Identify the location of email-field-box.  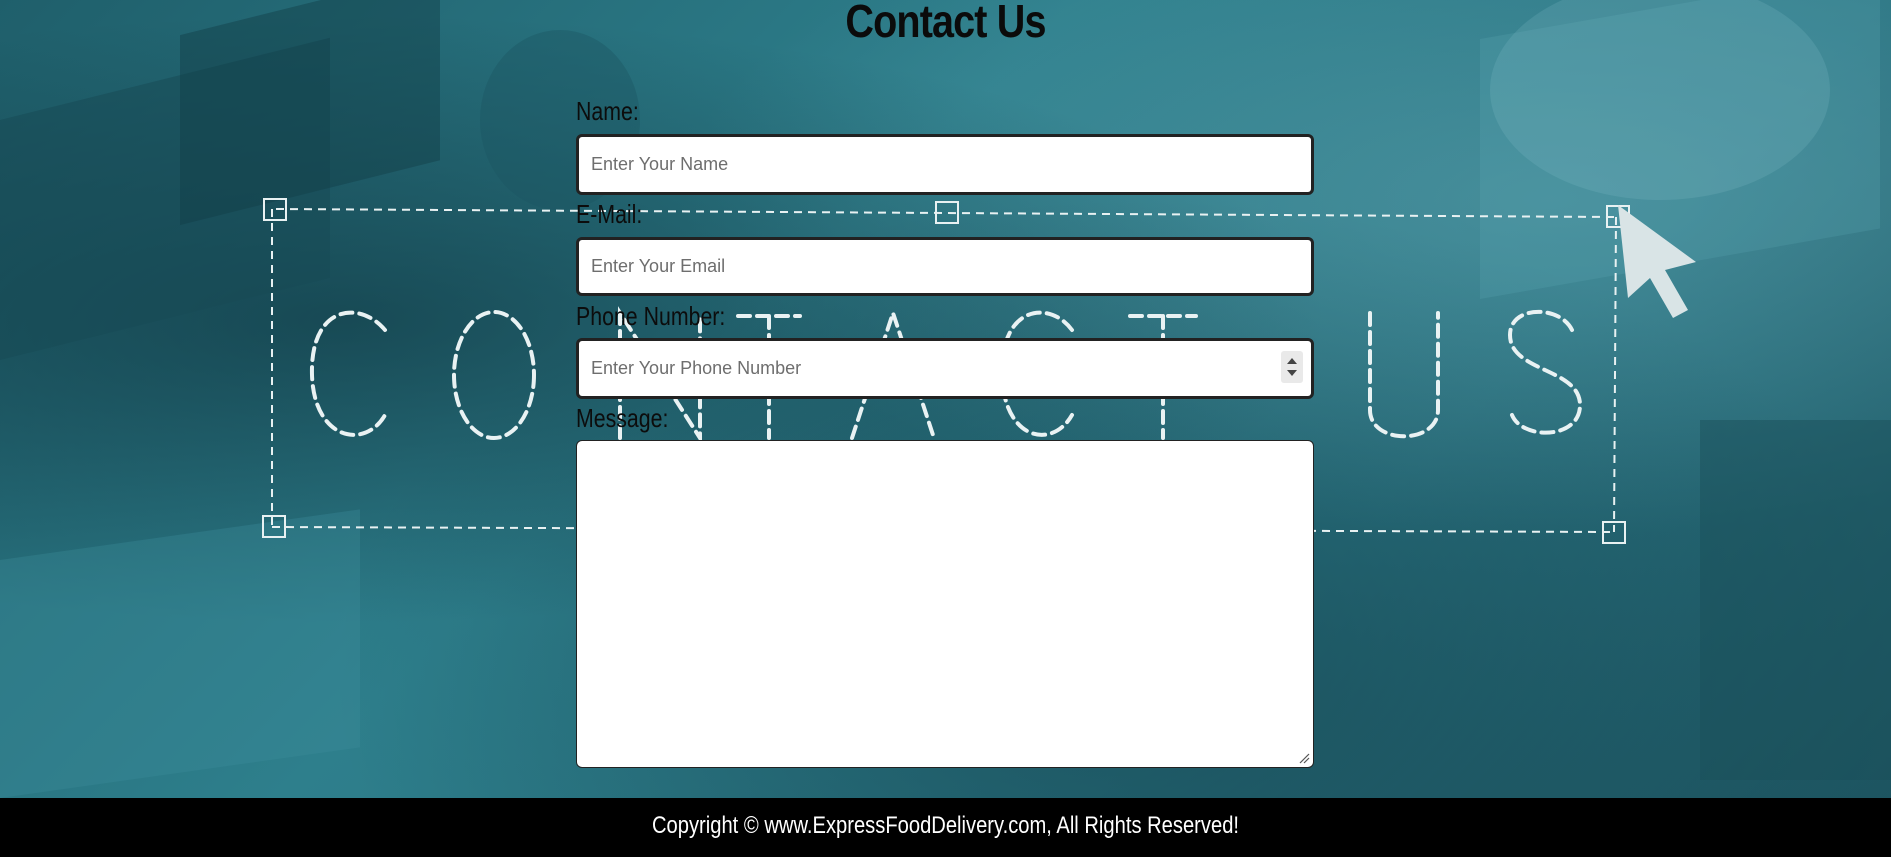
(945, 266).